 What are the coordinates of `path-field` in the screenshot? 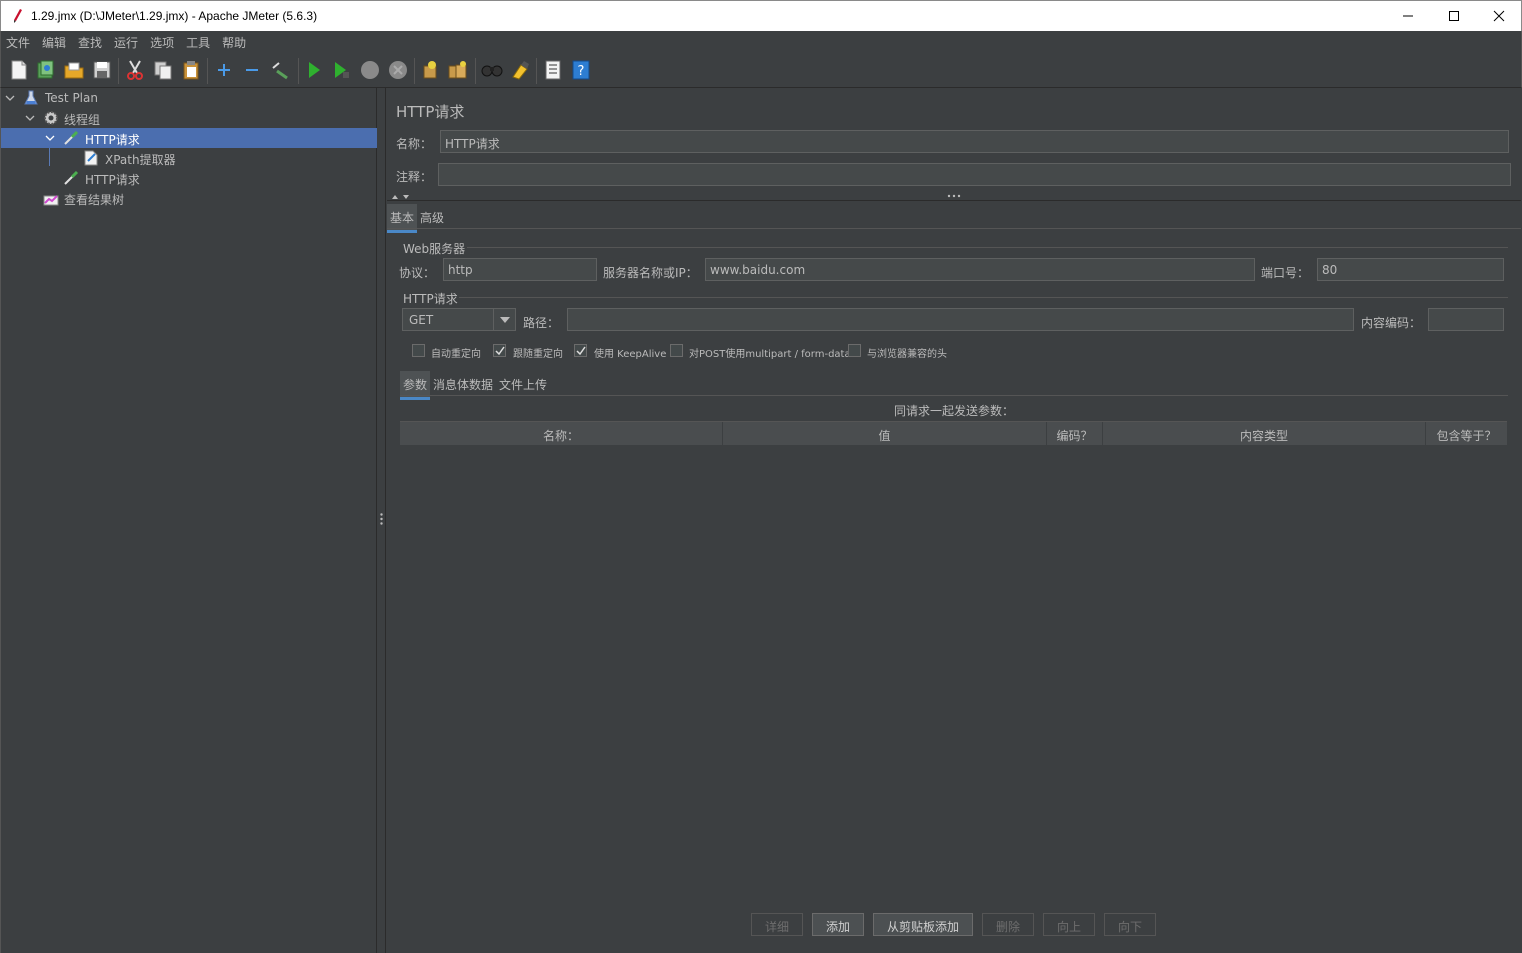 It's located at (960, 319).